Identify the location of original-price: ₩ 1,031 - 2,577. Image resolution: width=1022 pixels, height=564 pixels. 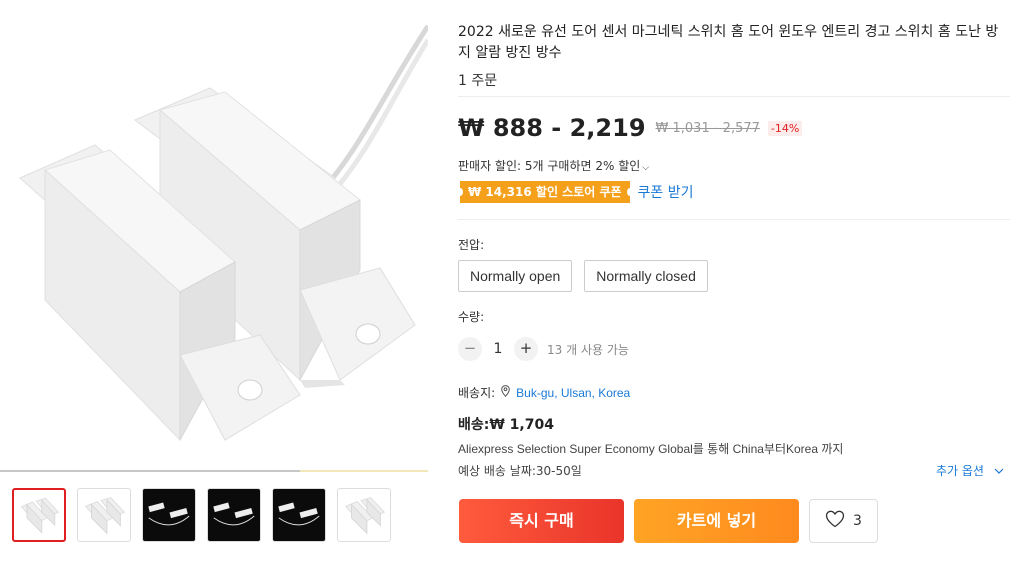
(707, 128).